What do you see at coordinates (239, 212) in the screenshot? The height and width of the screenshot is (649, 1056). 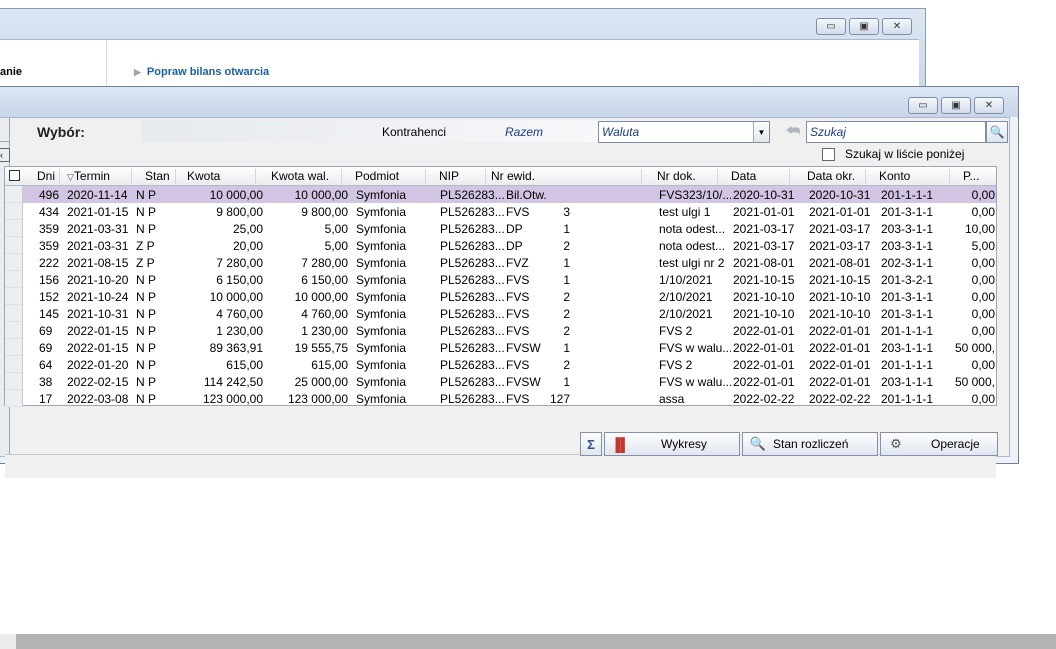 I see `cell-kwota: 9 800,00` at bounding box center [239, 212].